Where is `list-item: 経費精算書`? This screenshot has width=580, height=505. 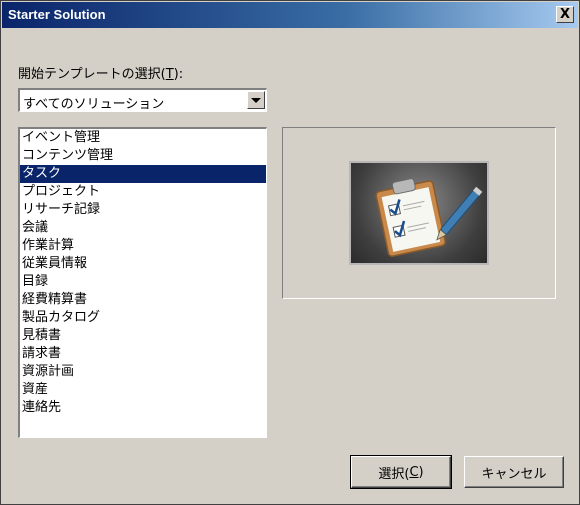
list-item: 経費精算書 is located at coordinates (143, 300).